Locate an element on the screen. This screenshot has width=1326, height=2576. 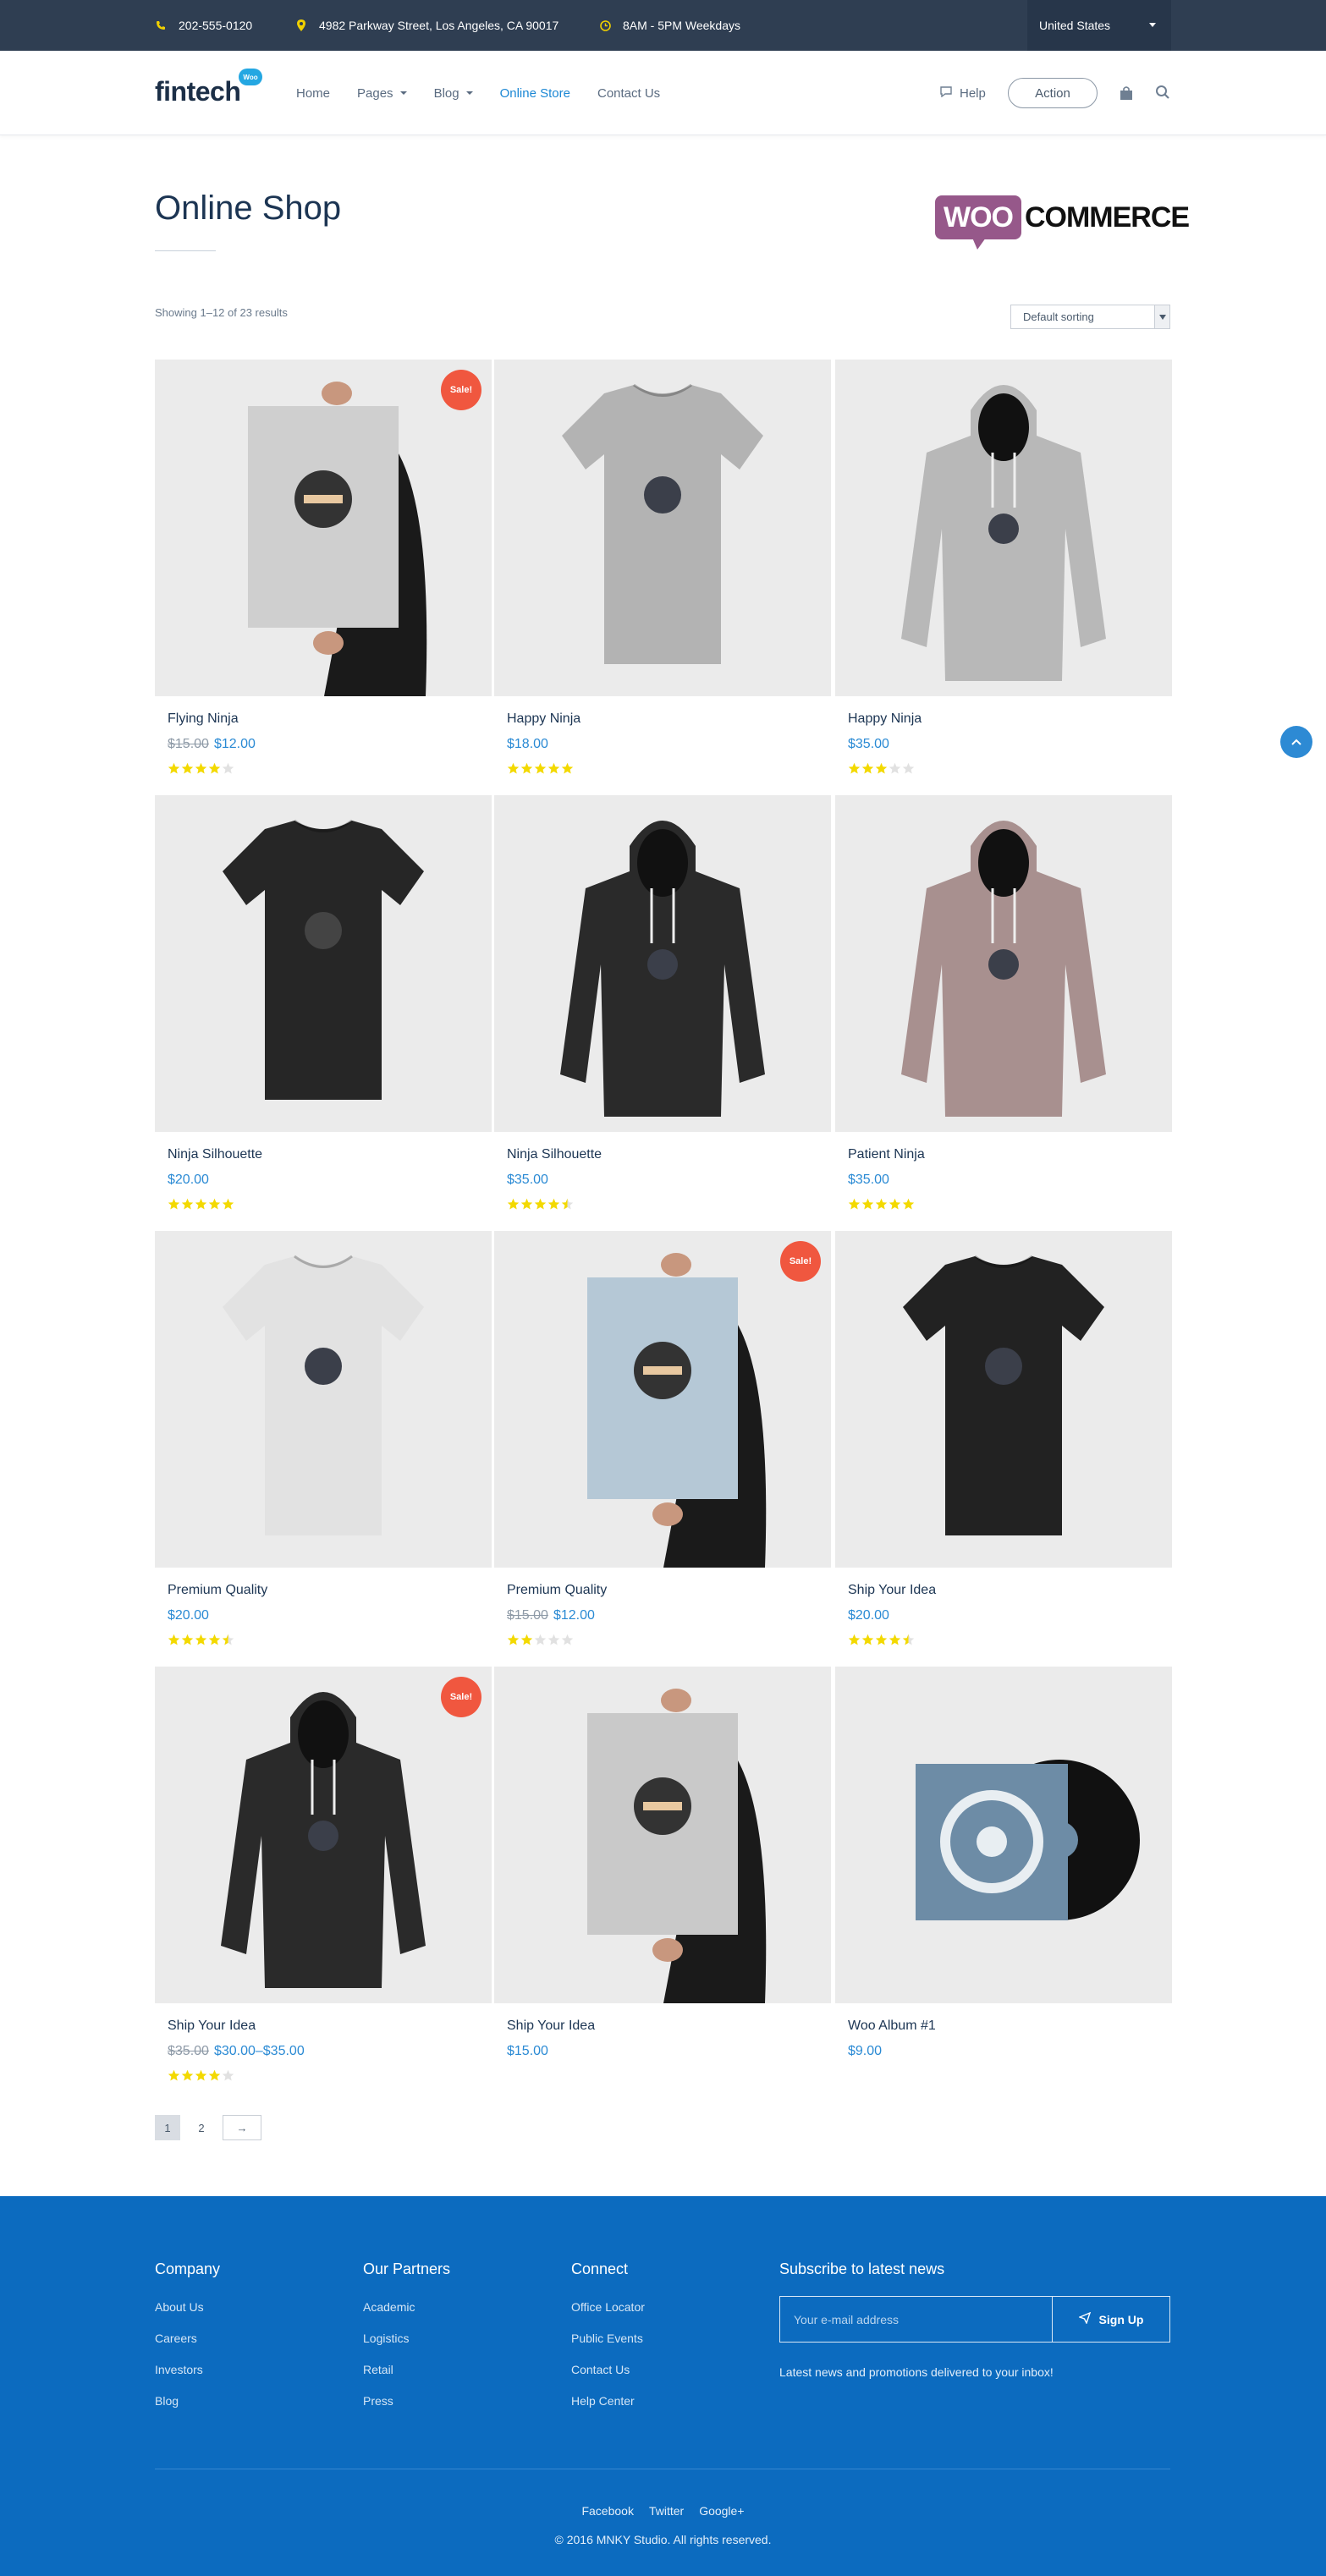
chevron-up-icon is located at coordinates (1296, 742).